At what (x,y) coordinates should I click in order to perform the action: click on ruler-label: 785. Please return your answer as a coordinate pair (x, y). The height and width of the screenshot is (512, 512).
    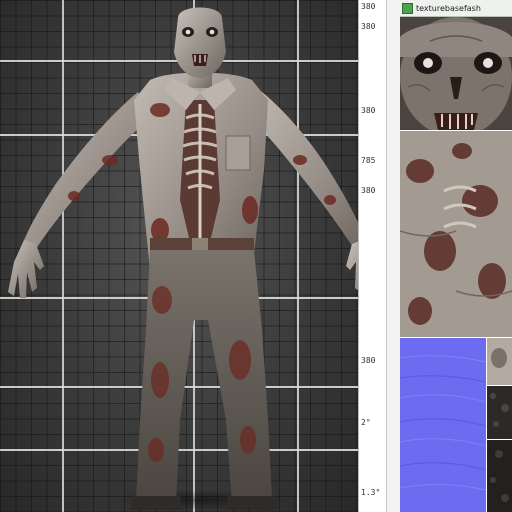
    Looking at the image, I should click on (368, 160).